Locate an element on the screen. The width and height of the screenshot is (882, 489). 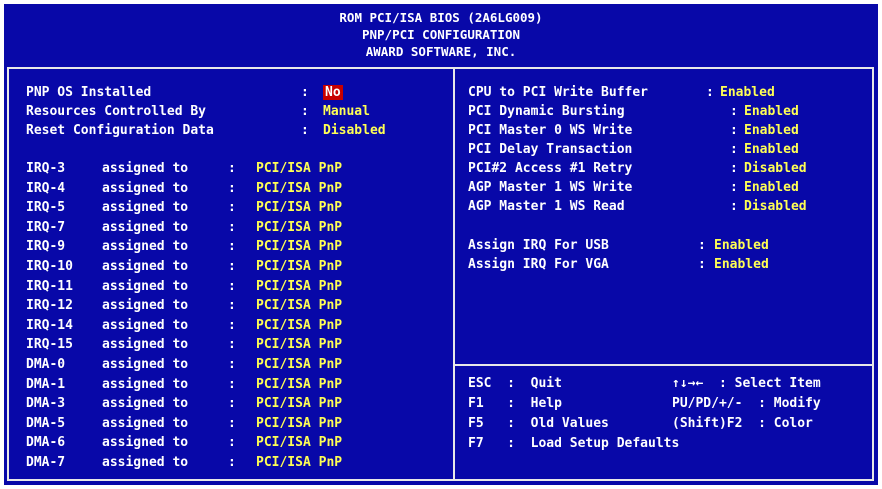
assignment-row: DMA-1 assigned to: PCI/ISA PnP is located at coordinates (184, 385).